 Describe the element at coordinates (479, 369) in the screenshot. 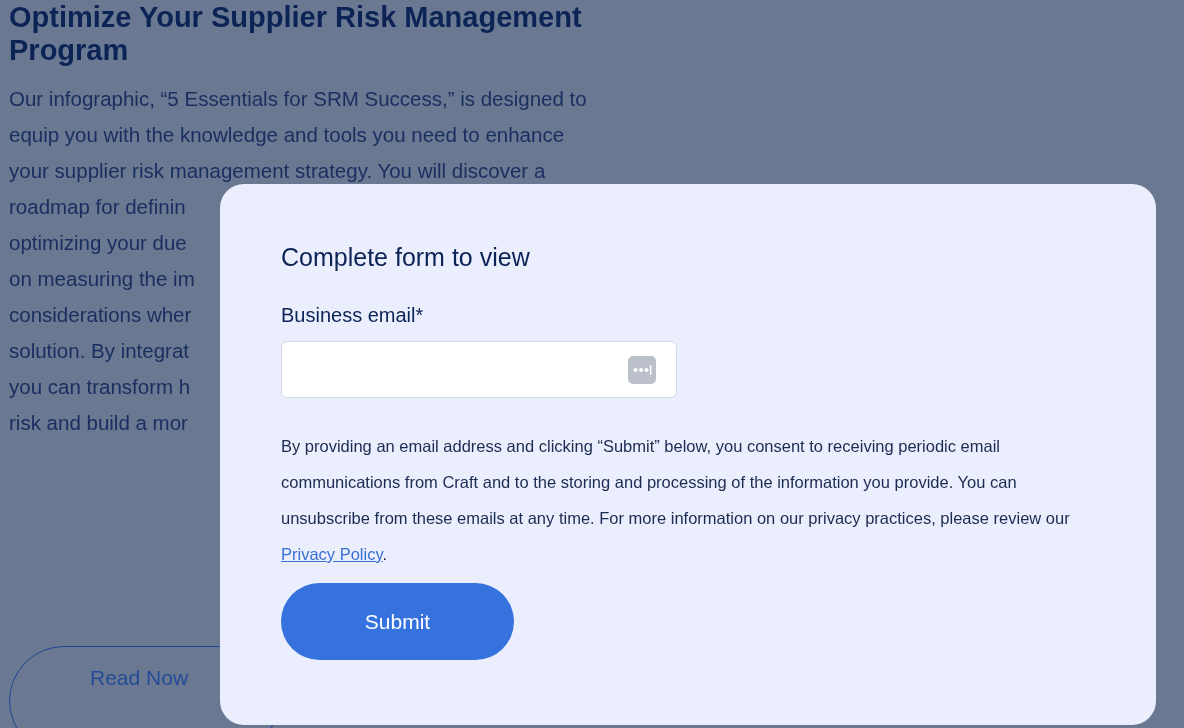

I see `email-input-field` at that location.